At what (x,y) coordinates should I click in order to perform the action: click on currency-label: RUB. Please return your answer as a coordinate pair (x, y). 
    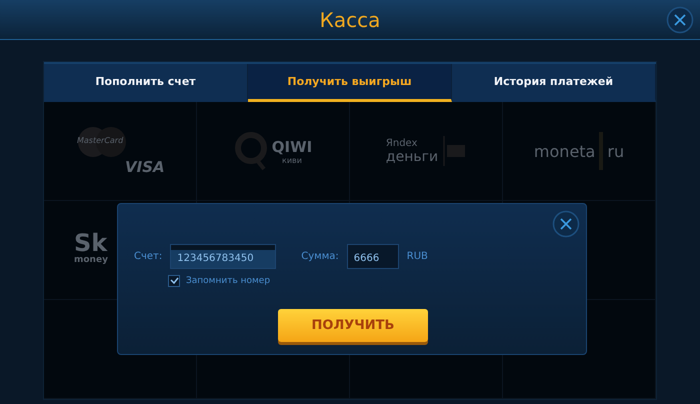
    Looking at the image, I should click on (417, 256).